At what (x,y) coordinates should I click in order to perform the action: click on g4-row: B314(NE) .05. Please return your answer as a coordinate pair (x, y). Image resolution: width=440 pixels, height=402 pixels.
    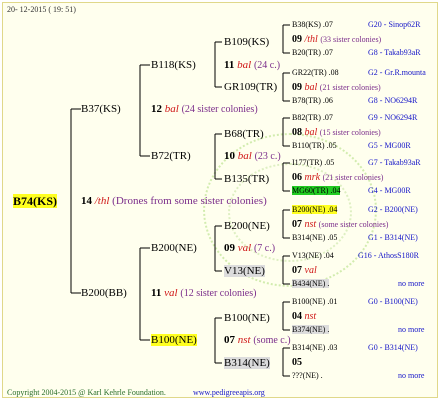
    Looking at the image, I should click on (315, 237).